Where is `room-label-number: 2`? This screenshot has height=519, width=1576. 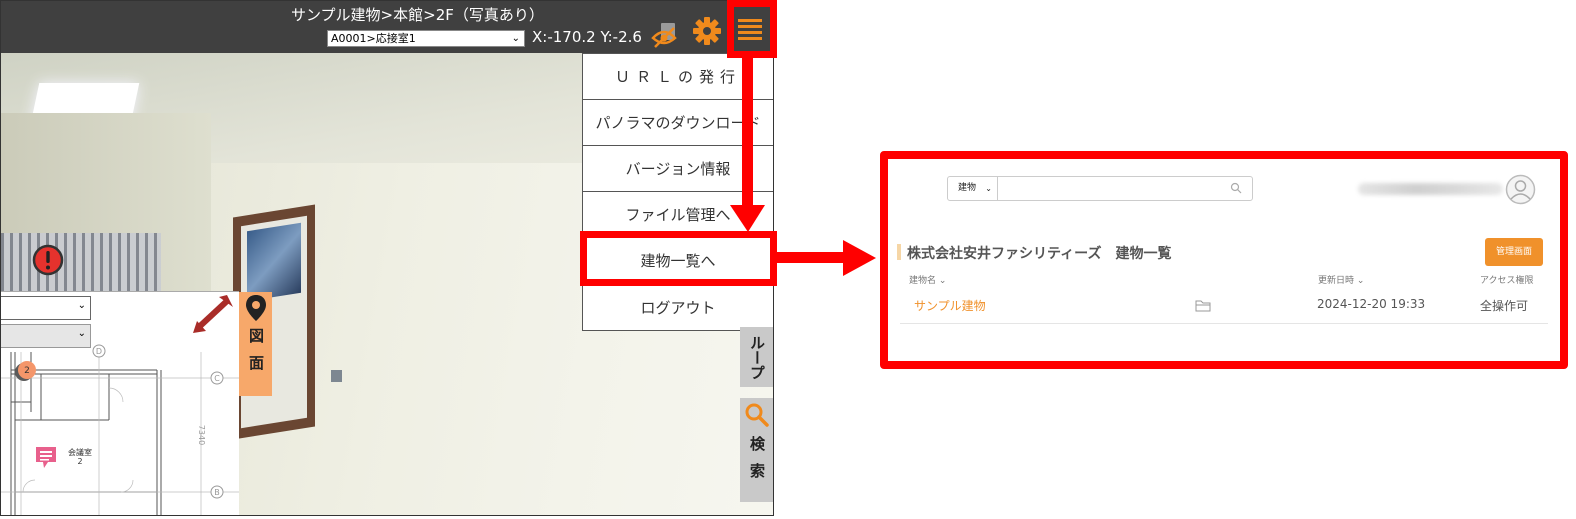
room-label-number: 2 is located at coordinates (79, 461).